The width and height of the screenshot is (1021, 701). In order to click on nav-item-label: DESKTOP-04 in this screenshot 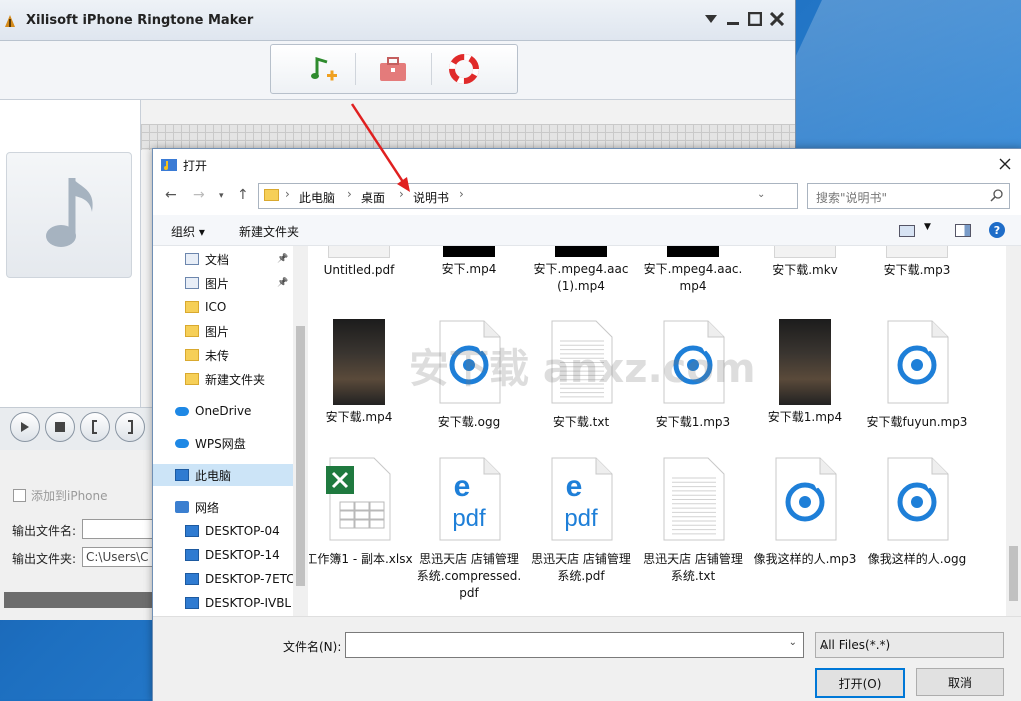, I will do `click(242, 531)`.